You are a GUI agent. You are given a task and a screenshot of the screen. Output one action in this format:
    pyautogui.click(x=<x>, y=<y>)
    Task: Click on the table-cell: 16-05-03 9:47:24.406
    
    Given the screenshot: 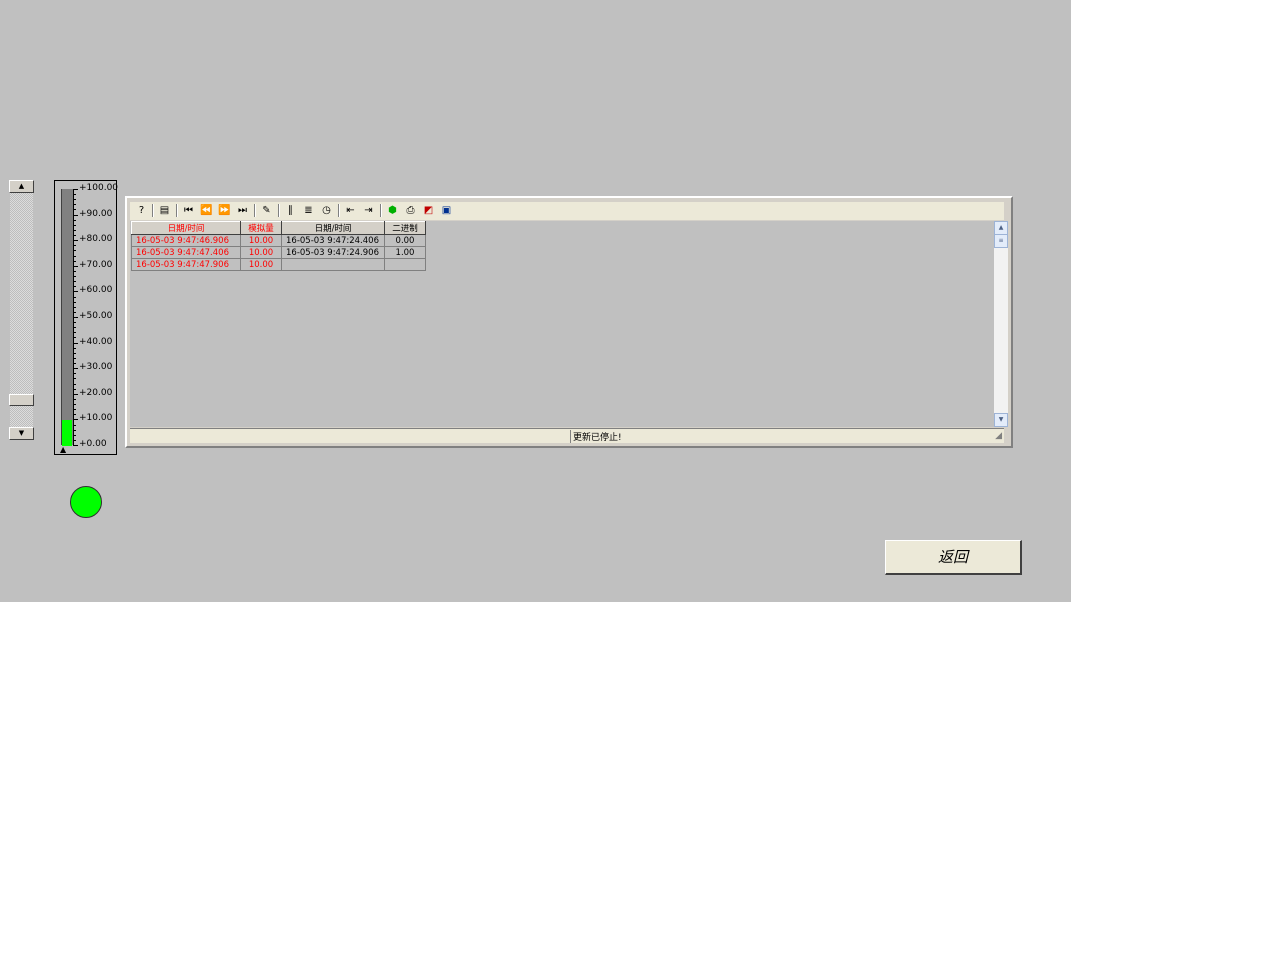 What is the action you would take?
    pyautogui.click(x=333, y=240)
    